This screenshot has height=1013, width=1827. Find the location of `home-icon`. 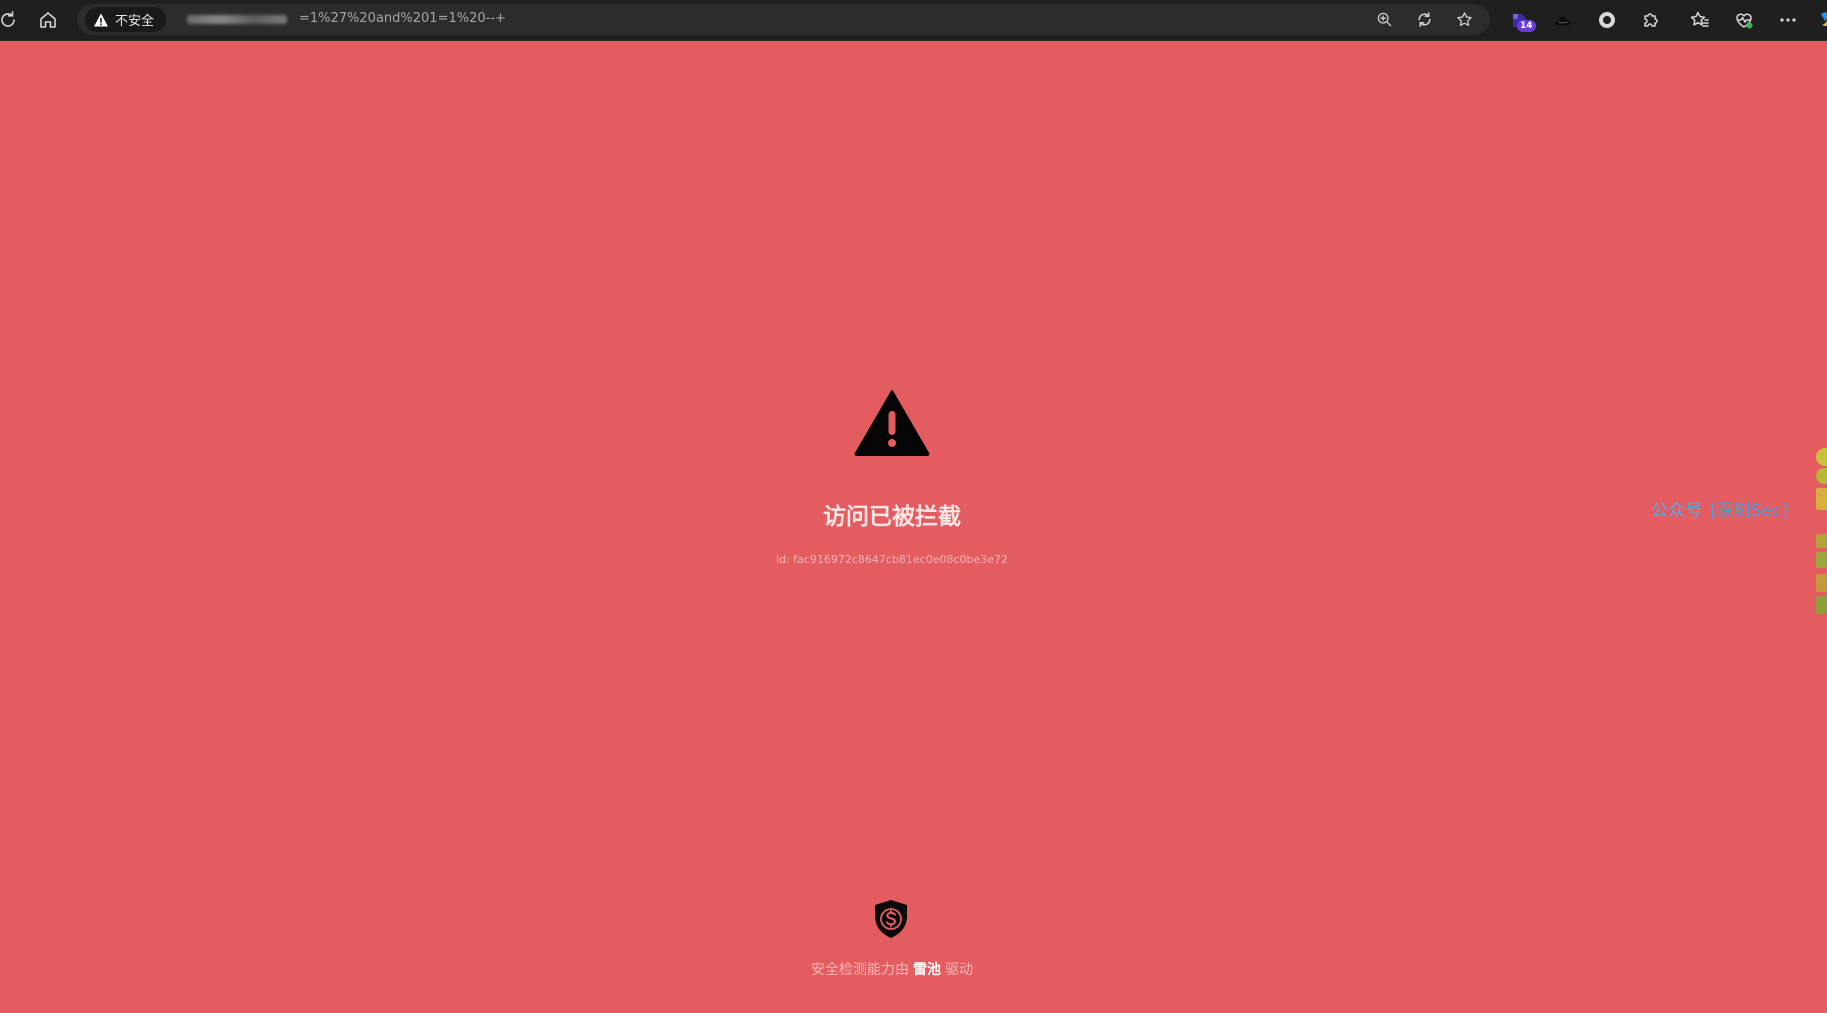

home-icon is located at coordinates (48, 20).